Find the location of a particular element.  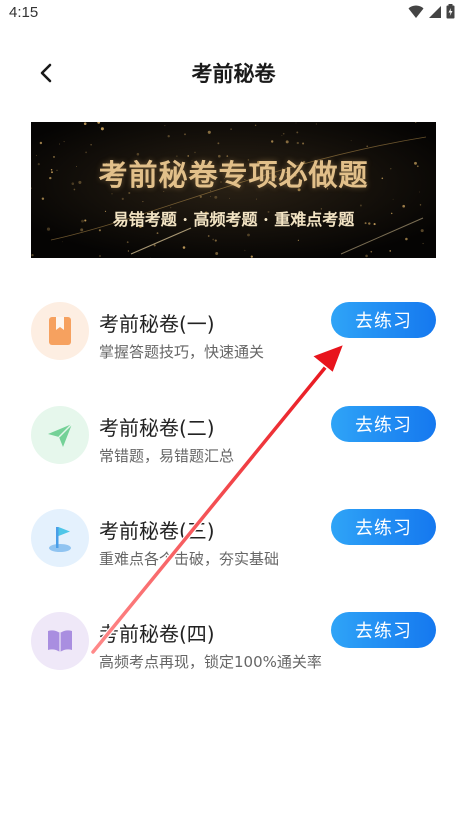

signal-icon is located at coordinates (435, 11).